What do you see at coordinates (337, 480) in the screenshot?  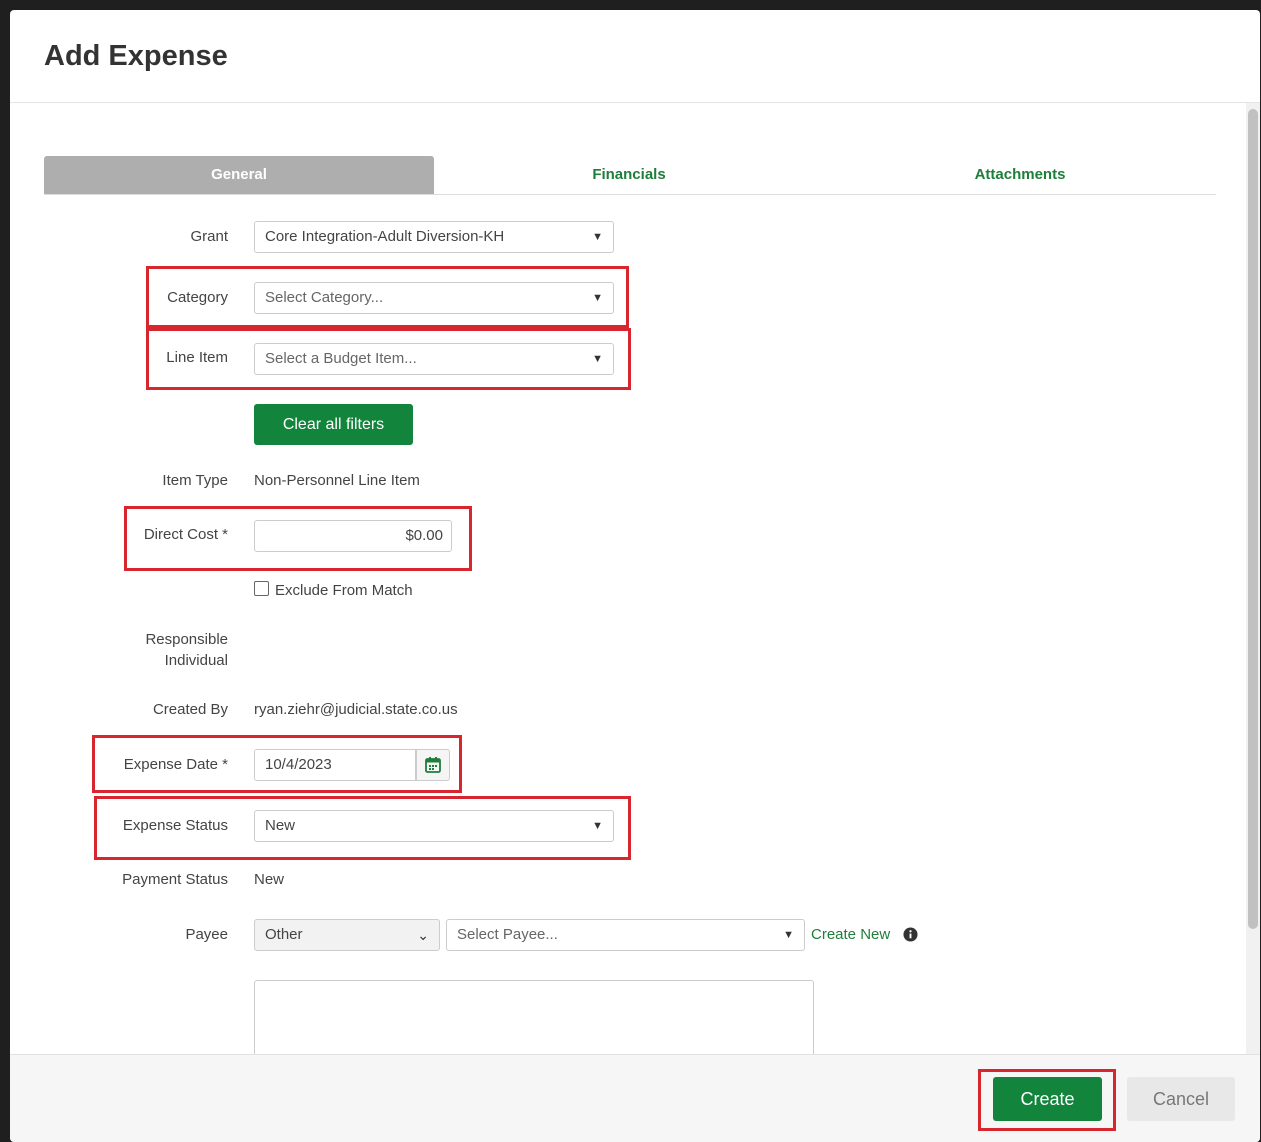 I see `item-type-value: Non-Personnel Line Item` at bounding box center [337, 480].